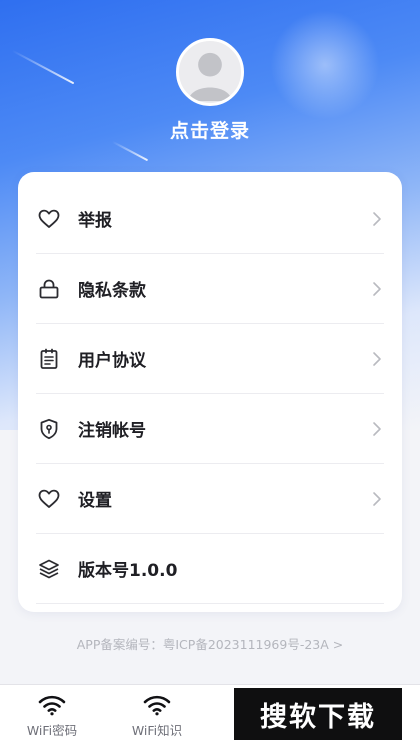  I want to click on watermark-logo: 搜软下载, so click(318, 714).